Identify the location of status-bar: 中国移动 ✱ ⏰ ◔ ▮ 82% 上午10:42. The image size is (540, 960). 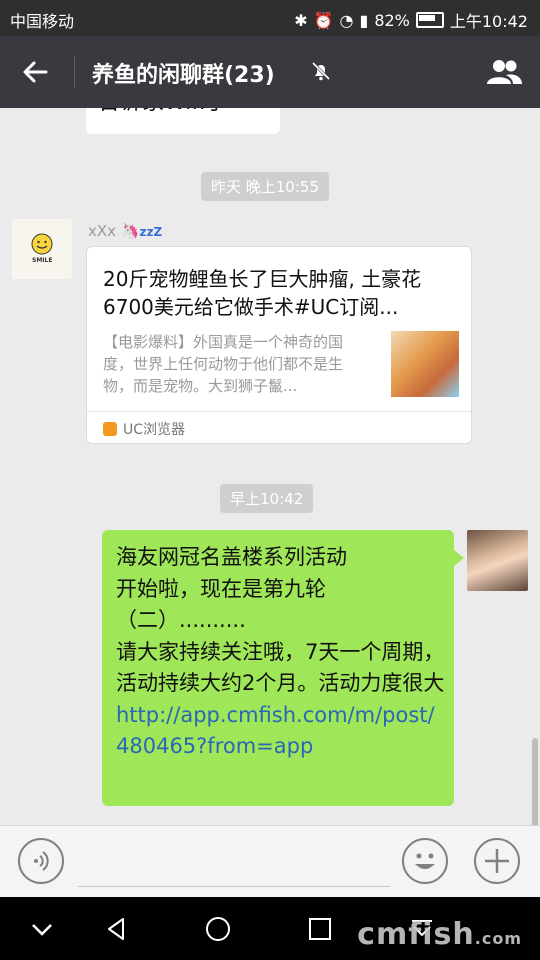
(270, 18).